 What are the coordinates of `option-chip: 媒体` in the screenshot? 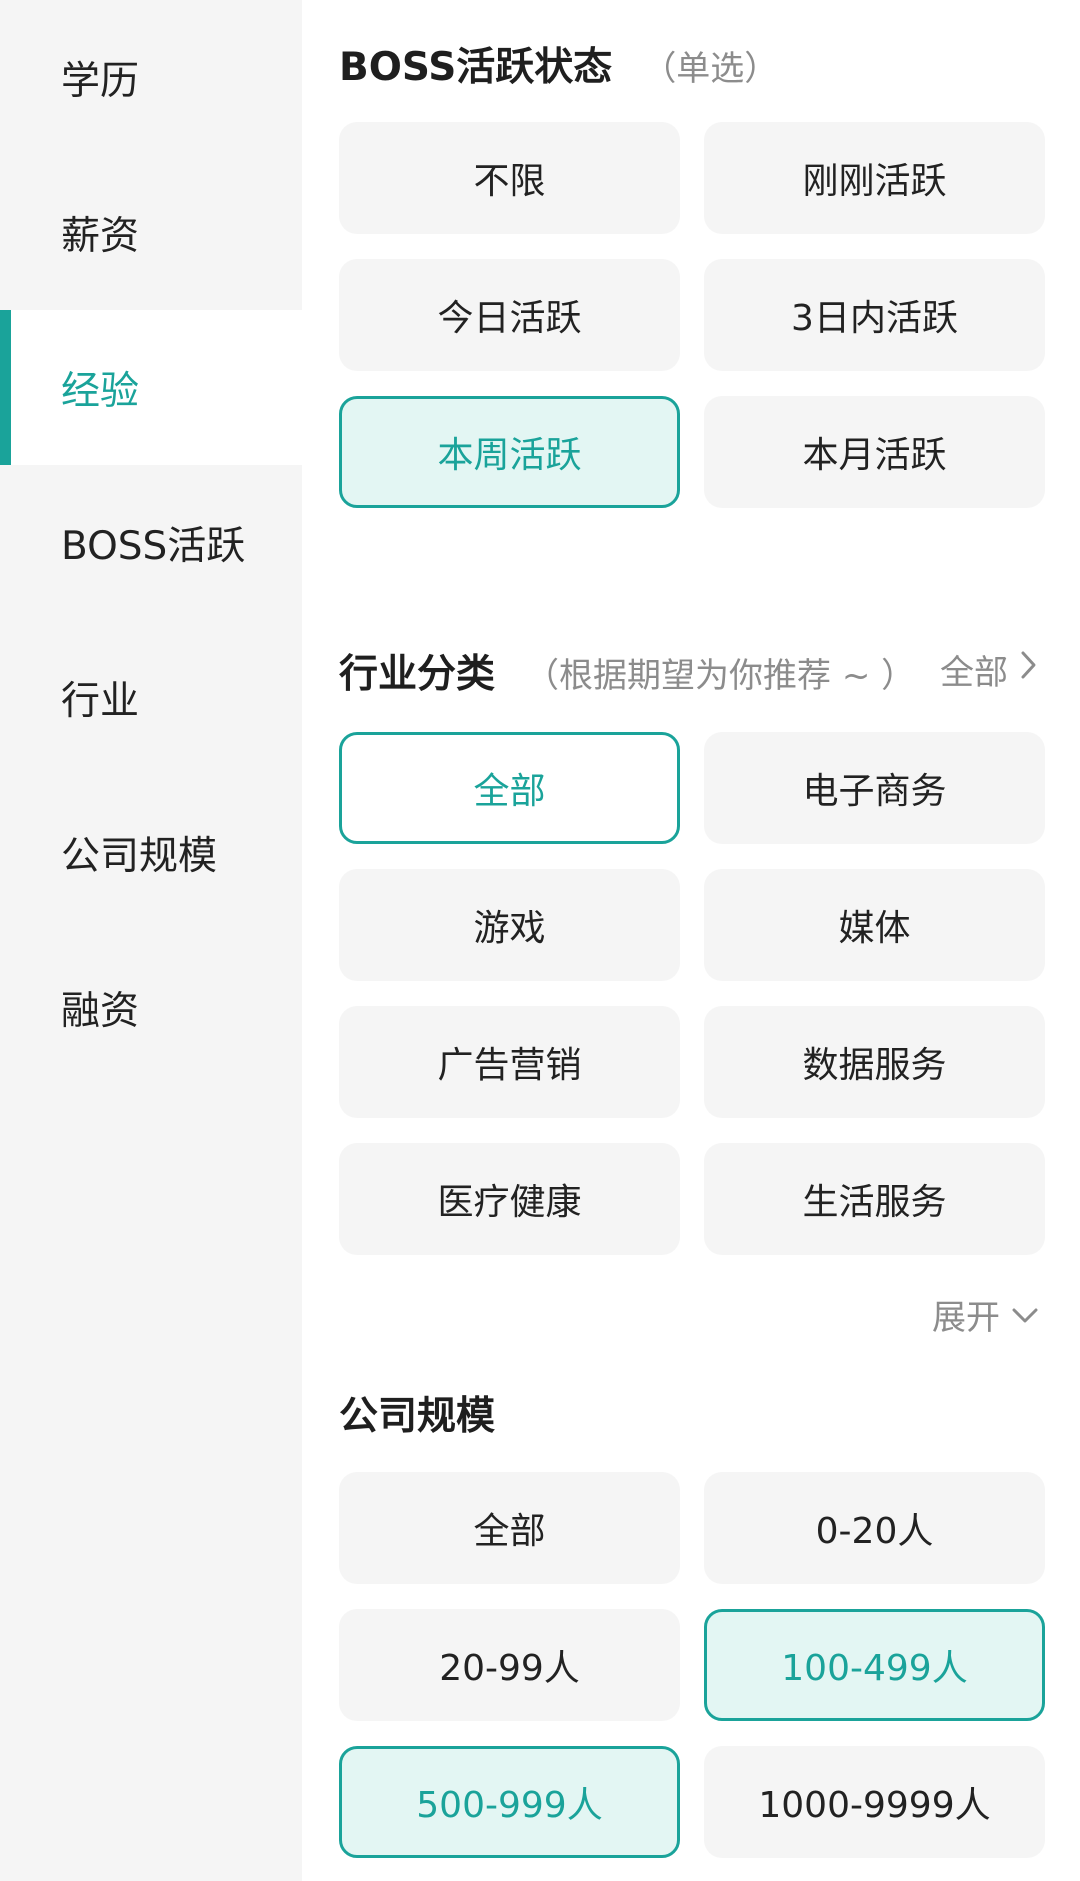 It's located at (874, 925).